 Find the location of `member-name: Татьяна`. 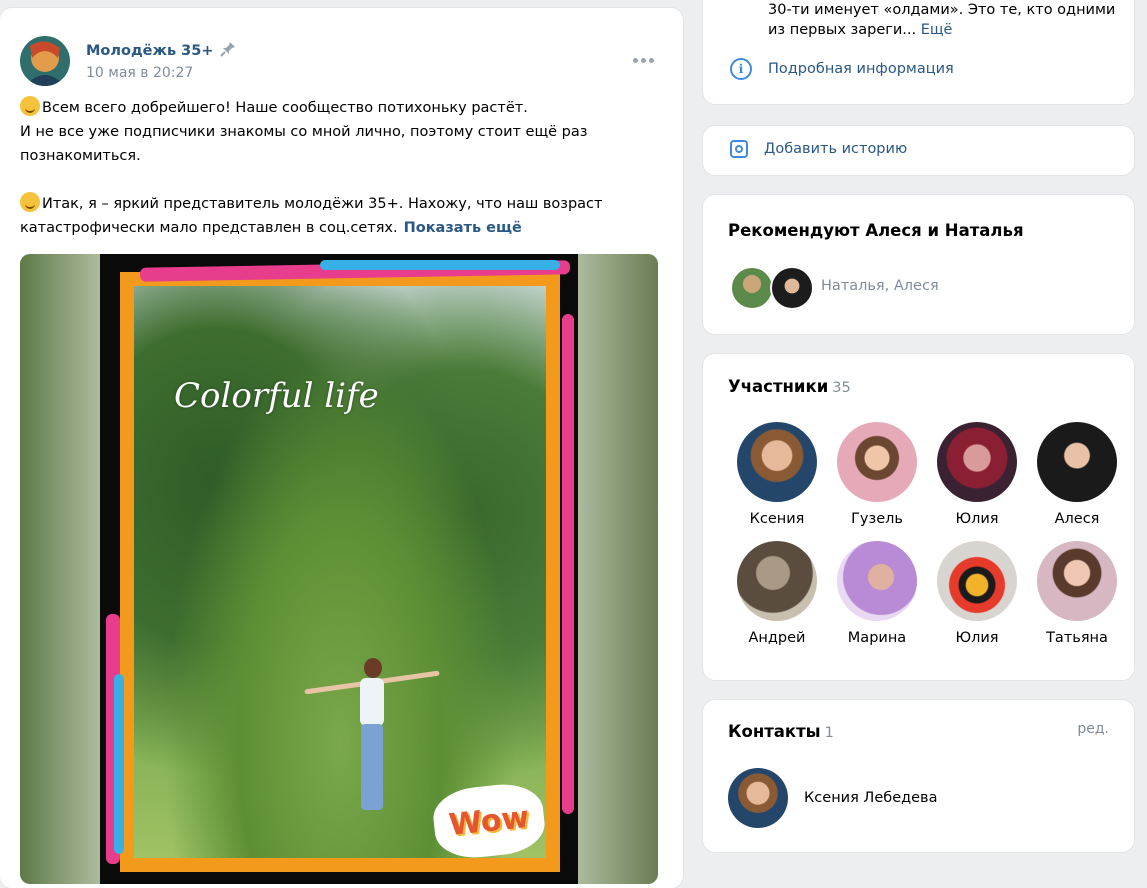

member-name: Татьяна is located at coordinates (1077, 638).